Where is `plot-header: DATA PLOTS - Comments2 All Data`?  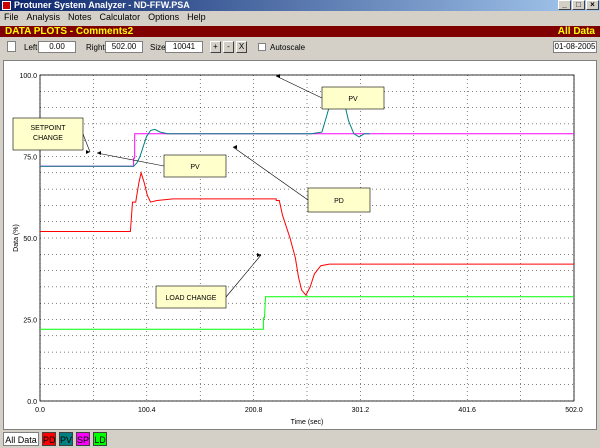
plot-header: DATA PLOTS - Comments2 All Data is located at coordinates (300, 31).